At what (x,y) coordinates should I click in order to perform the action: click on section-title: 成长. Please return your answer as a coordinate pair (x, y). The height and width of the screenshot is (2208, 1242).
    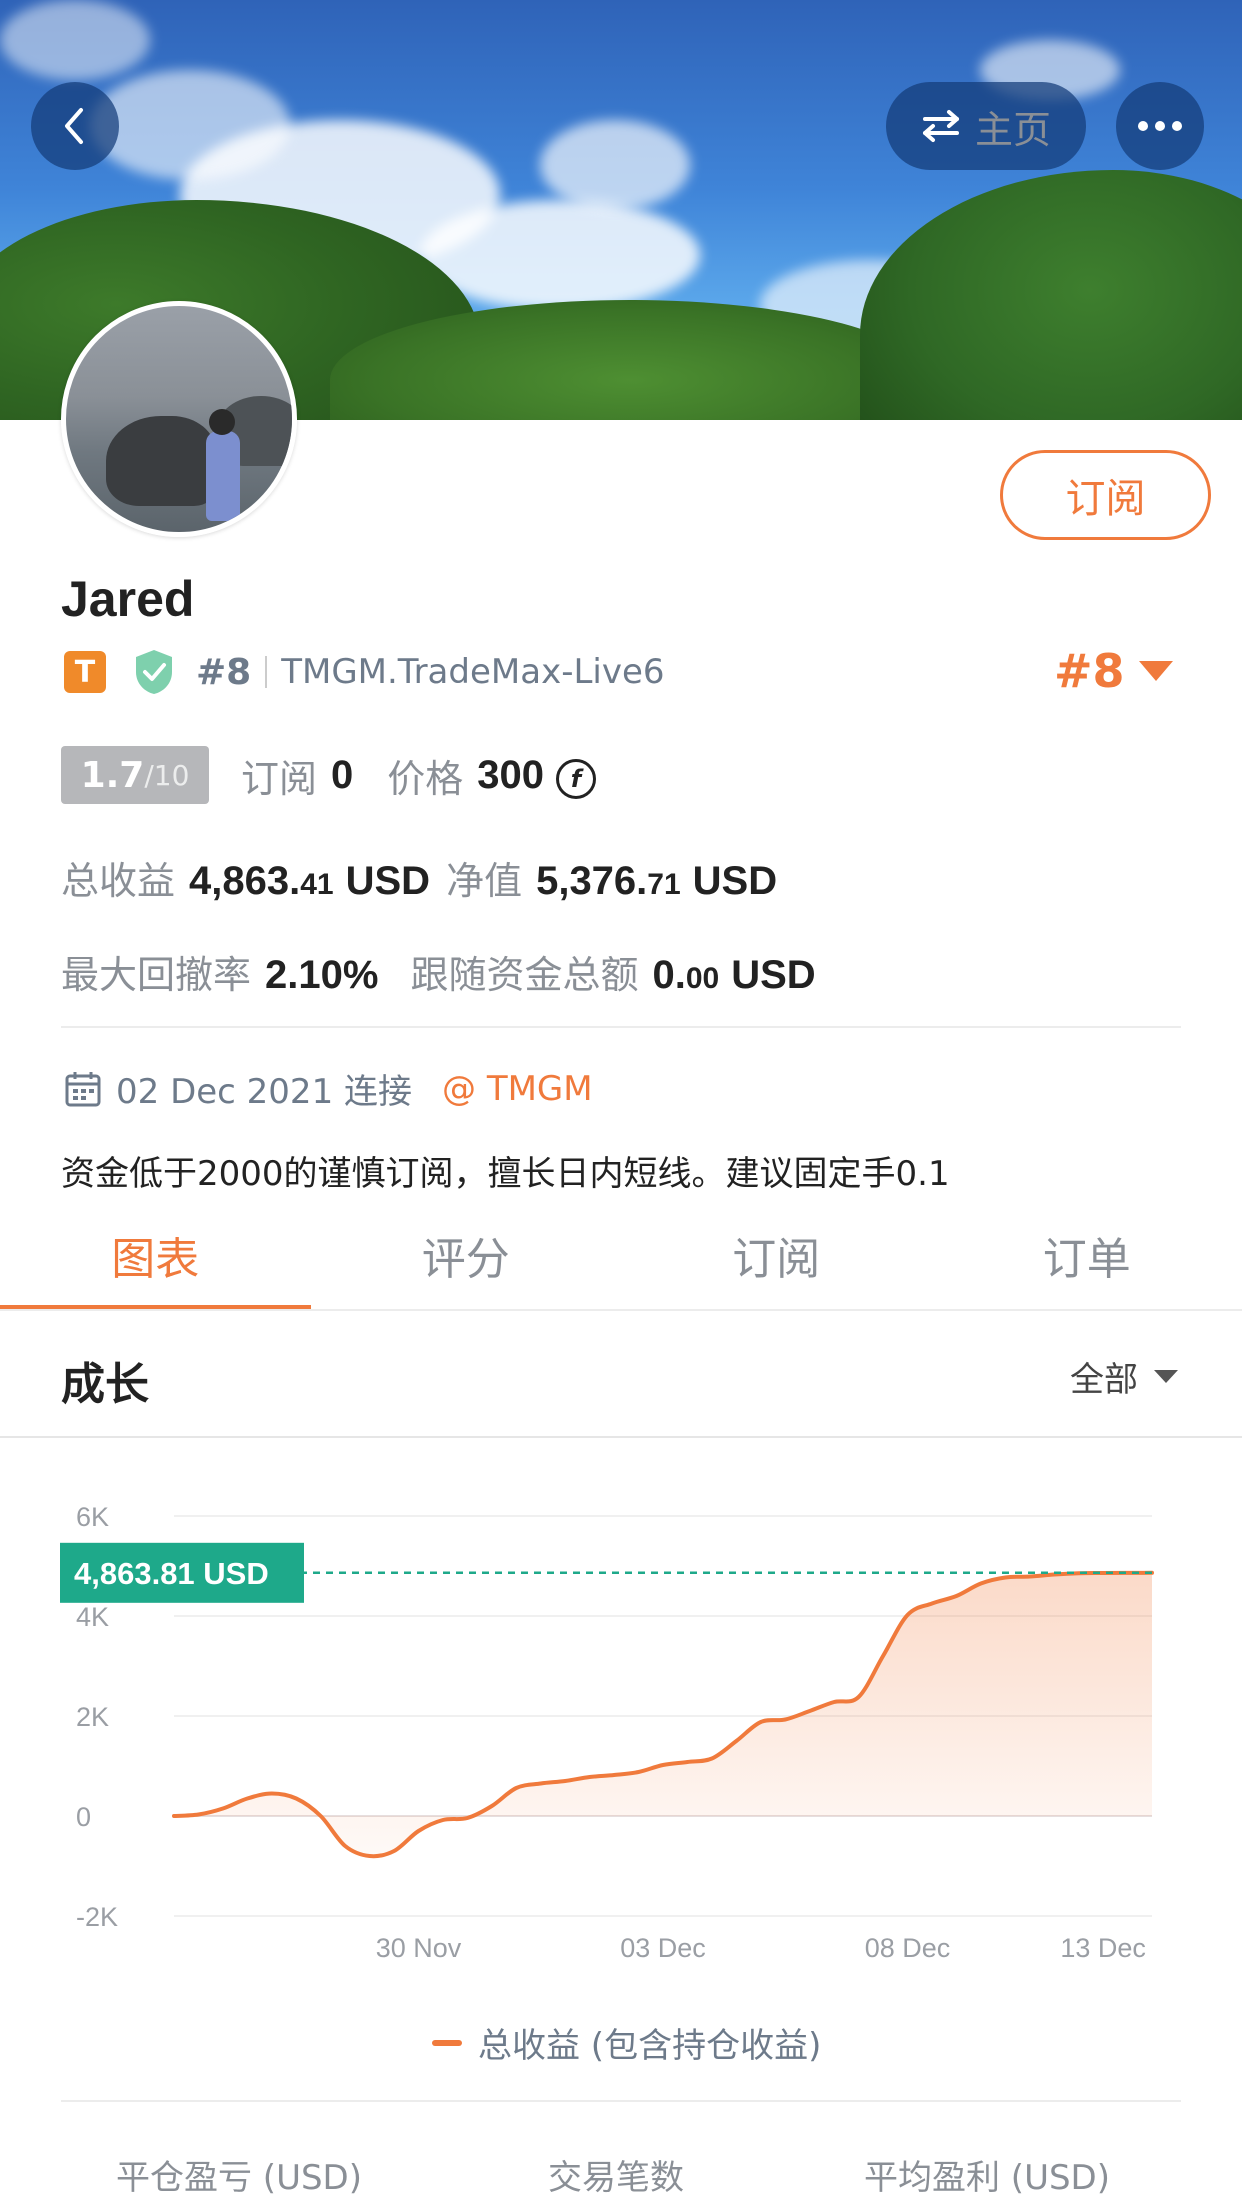
    Looking at the image, I should click on (105, 1384).